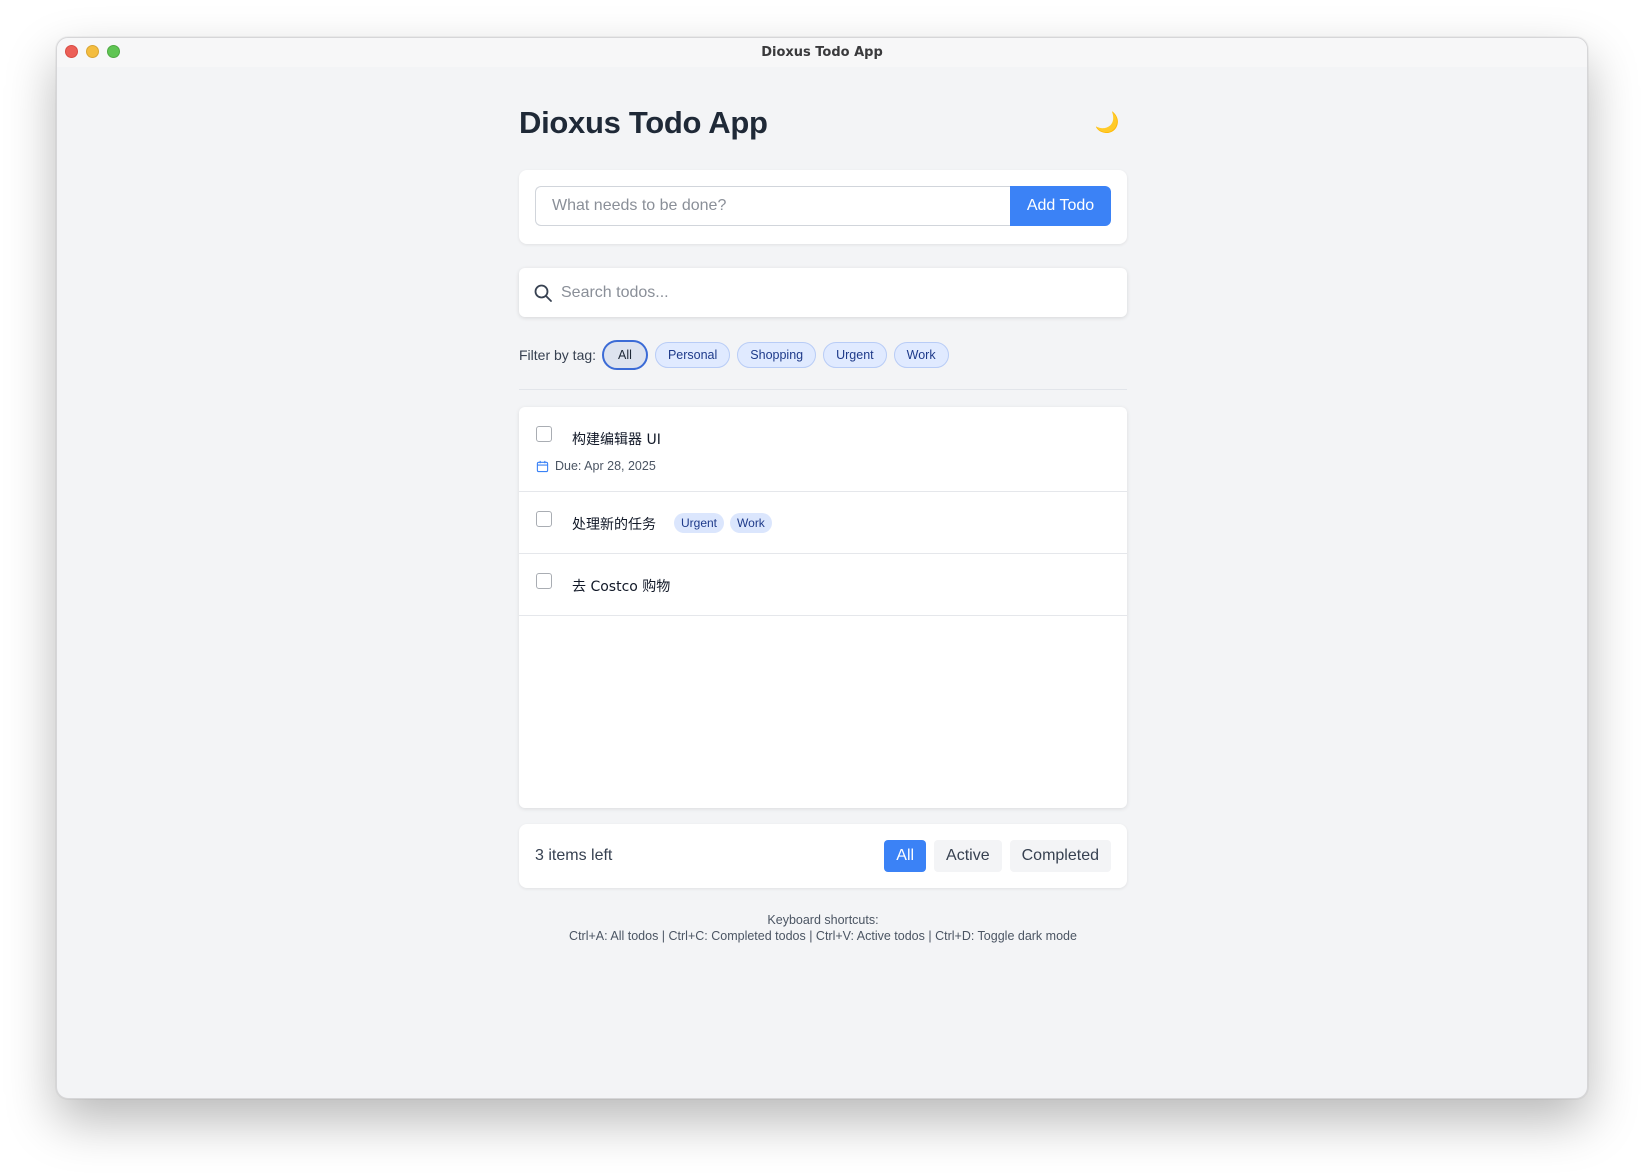 The height and width of the screenshot is (1173, 1644). I want to click on todo-due-date: Due: Apr 28, 2025, so click(596, 466).